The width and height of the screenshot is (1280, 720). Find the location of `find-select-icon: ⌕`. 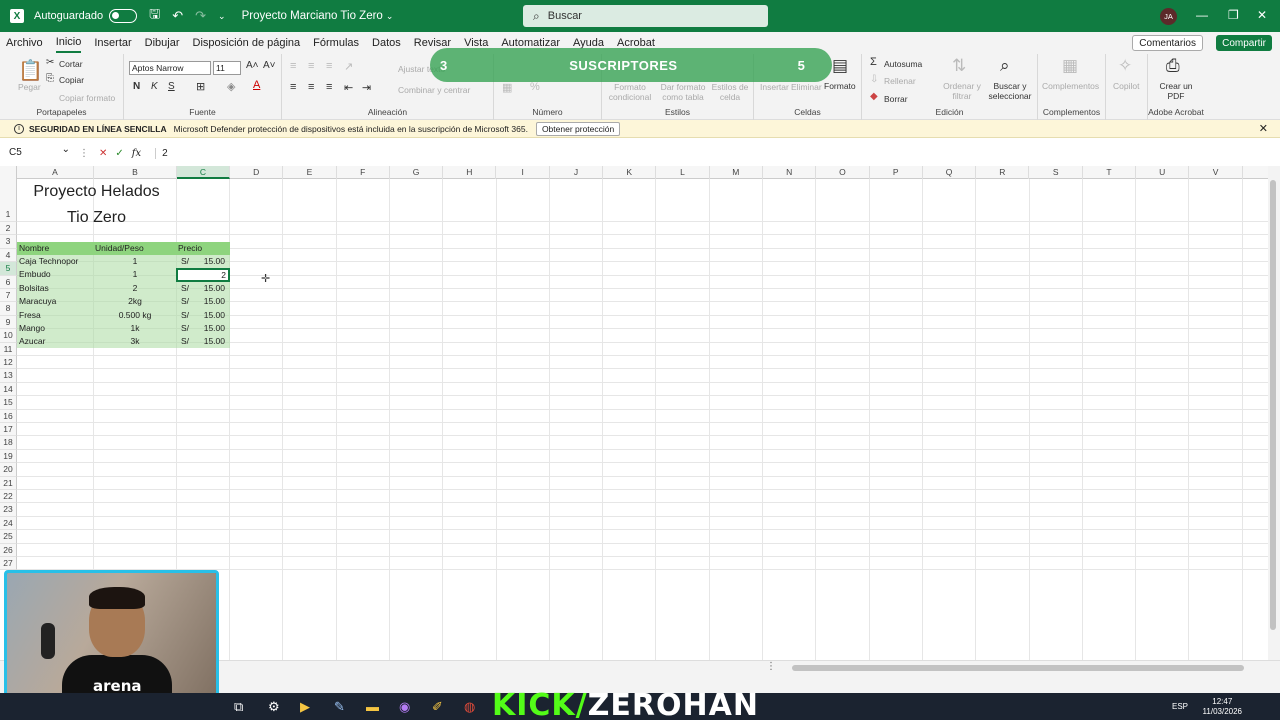

find-select-icon: ⌕ is located at coordinates (1005, 66).